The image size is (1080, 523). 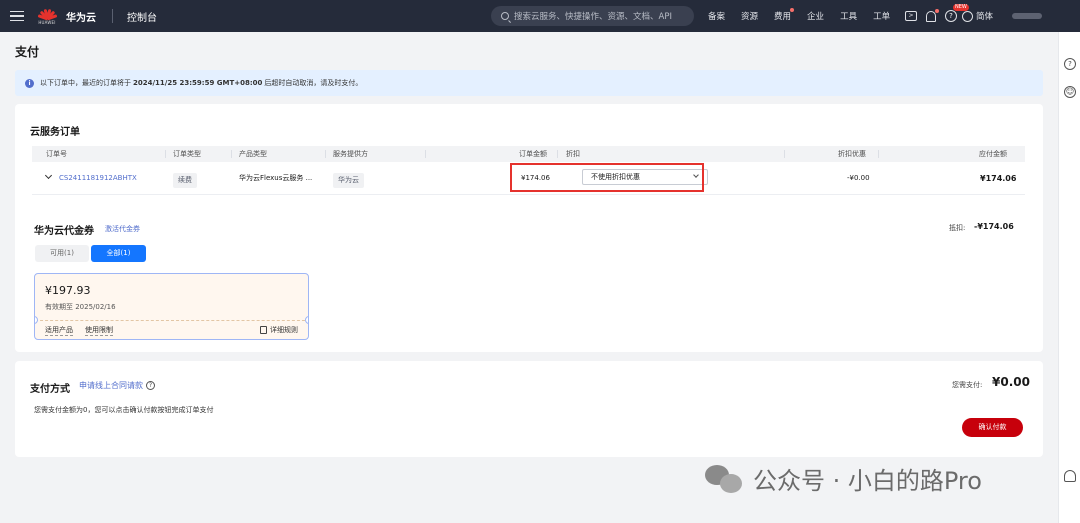 What do you see at coordinates (50, 389) in the screenshot?
I see `payment-title: 支付方式` at bounding box center [50, 389].